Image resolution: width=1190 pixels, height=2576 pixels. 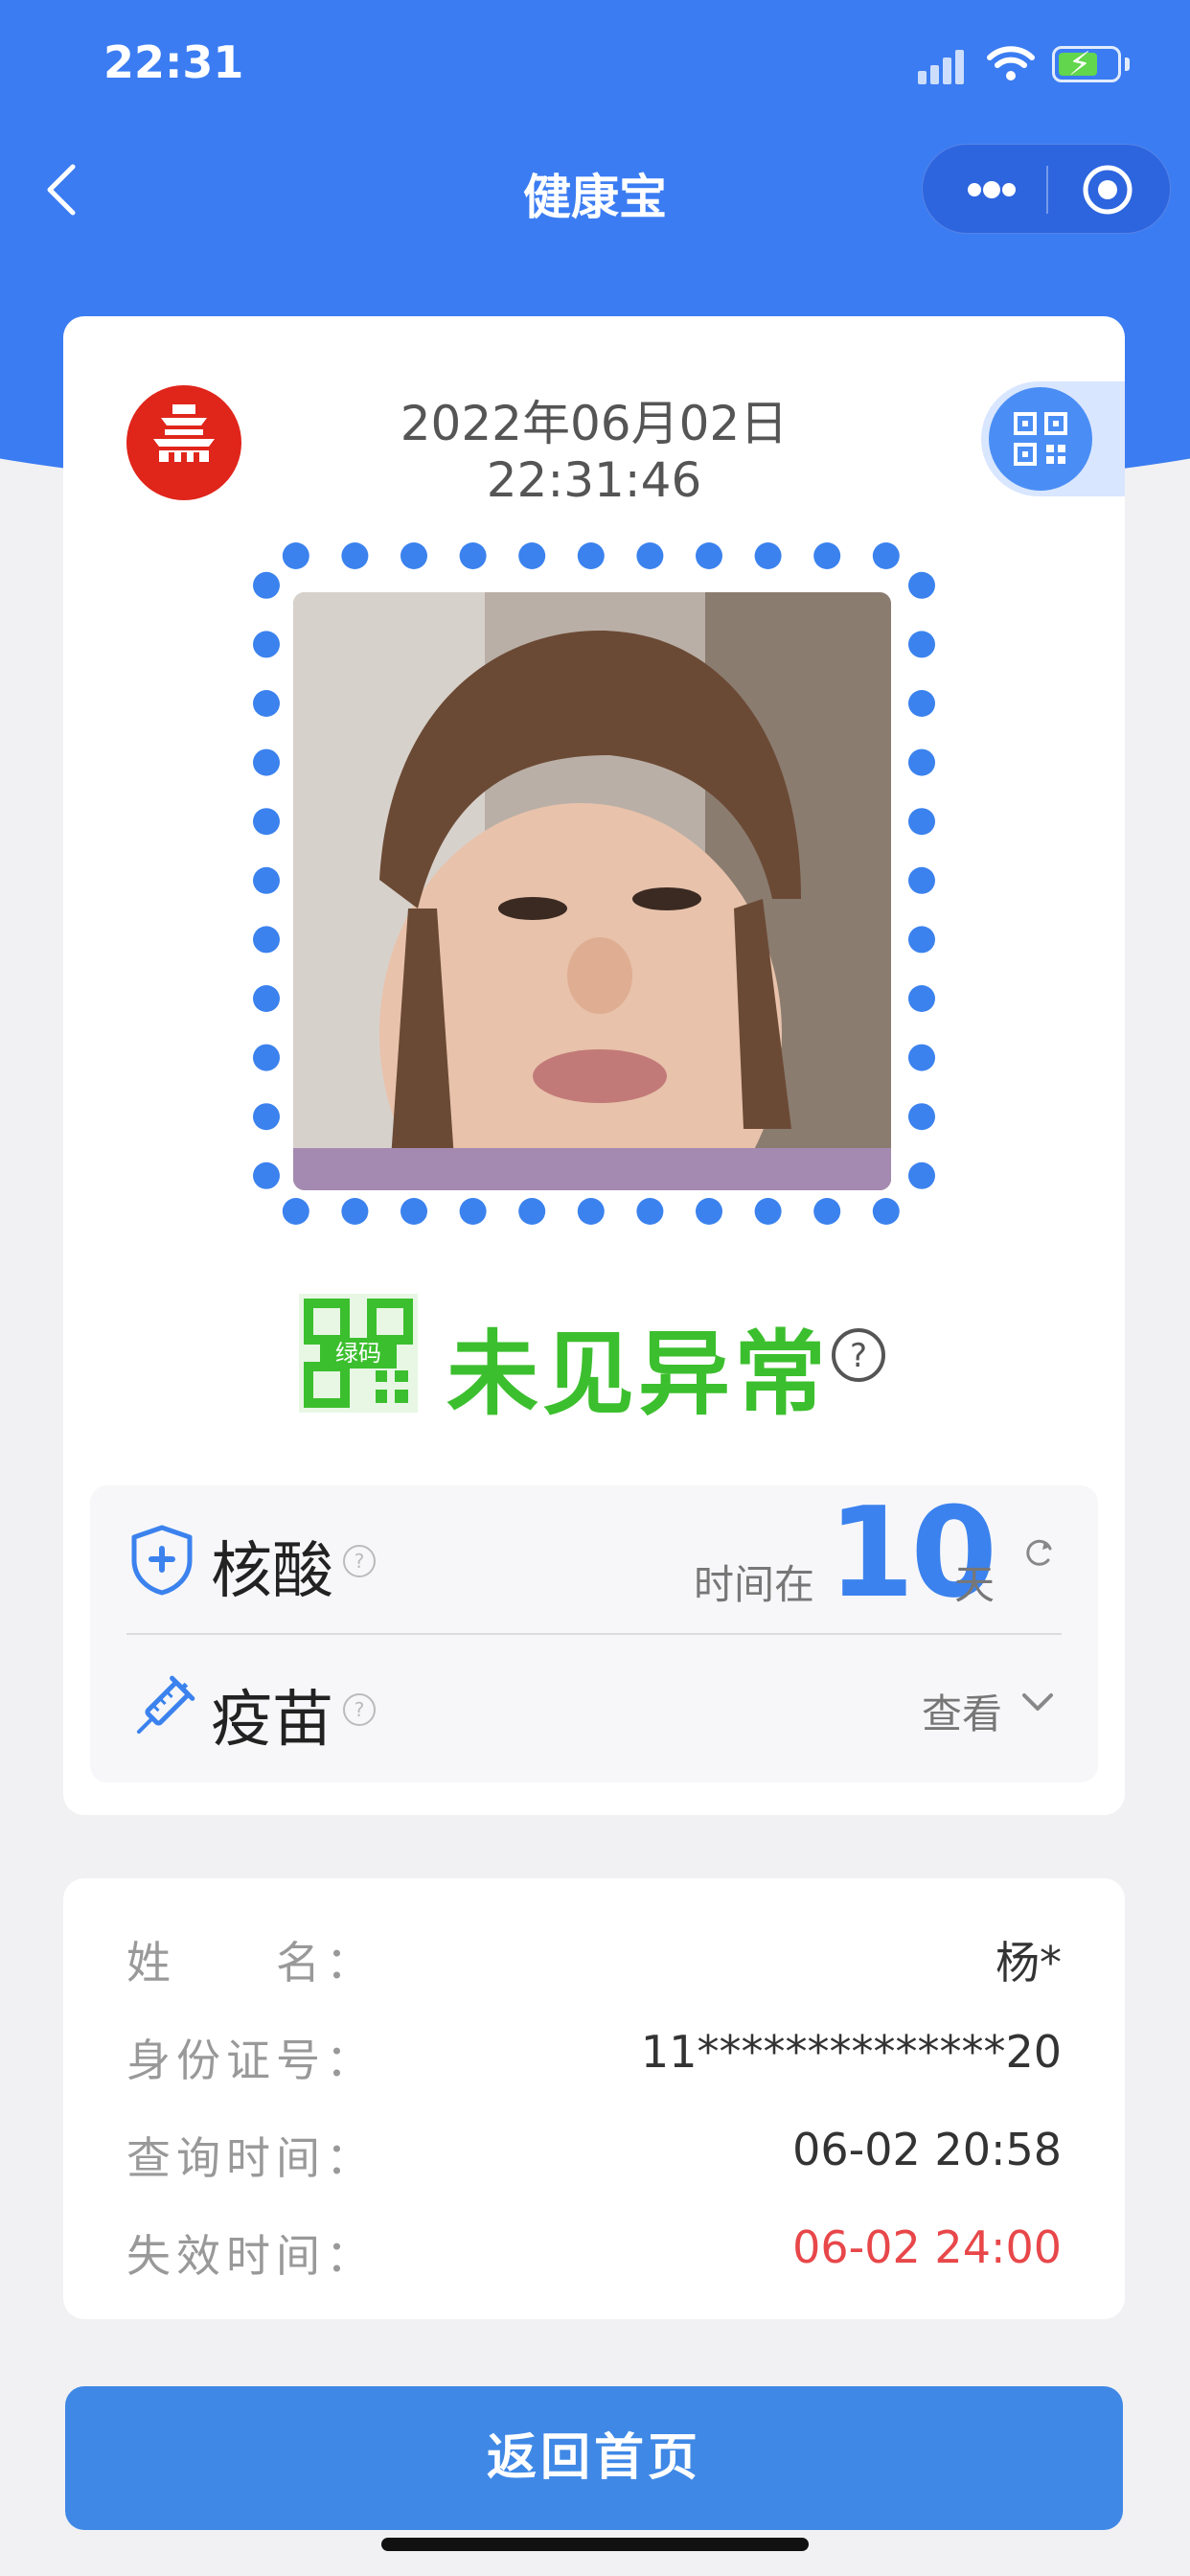 I want to click on health-status-text: 未见异常, so click(x=638, y=1374).